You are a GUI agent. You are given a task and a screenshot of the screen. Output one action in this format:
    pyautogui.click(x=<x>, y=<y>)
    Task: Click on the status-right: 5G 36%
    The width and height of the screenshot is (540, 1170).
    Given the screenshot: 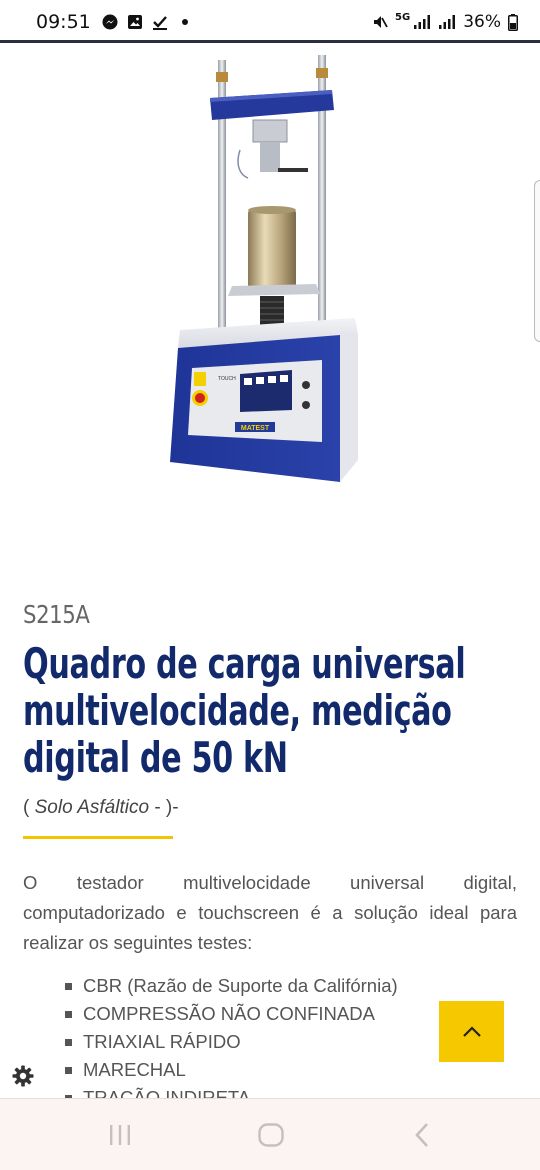 What is the action you would take?
    pyautogui.click(x=445, y=22)
    